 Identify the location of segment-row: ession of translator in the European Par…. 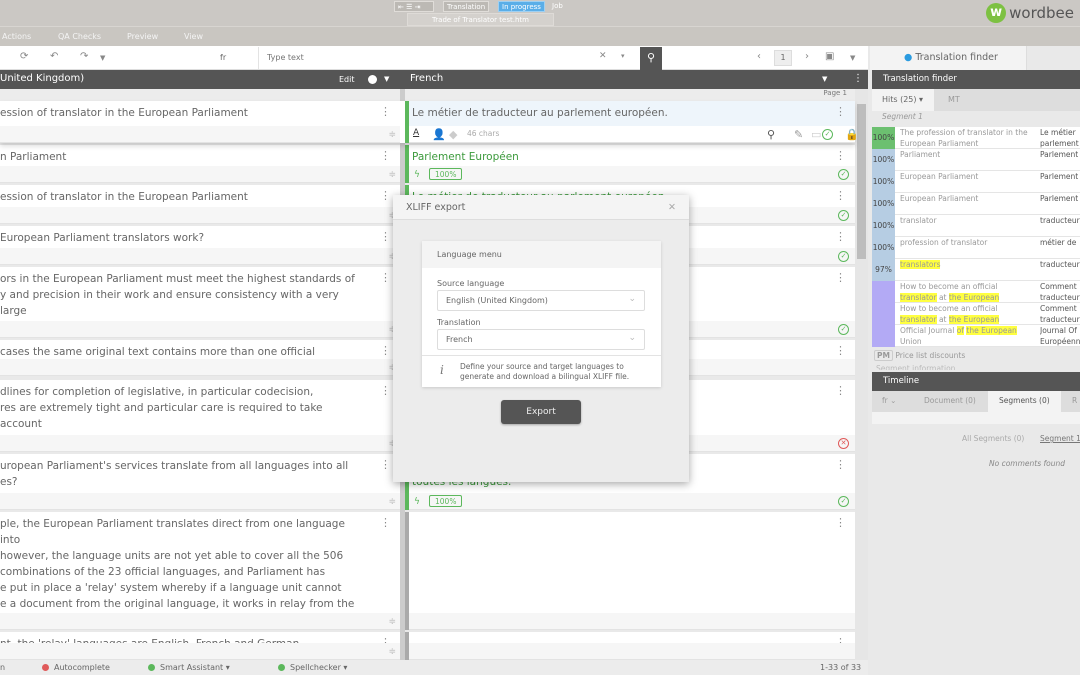
(429, 122).